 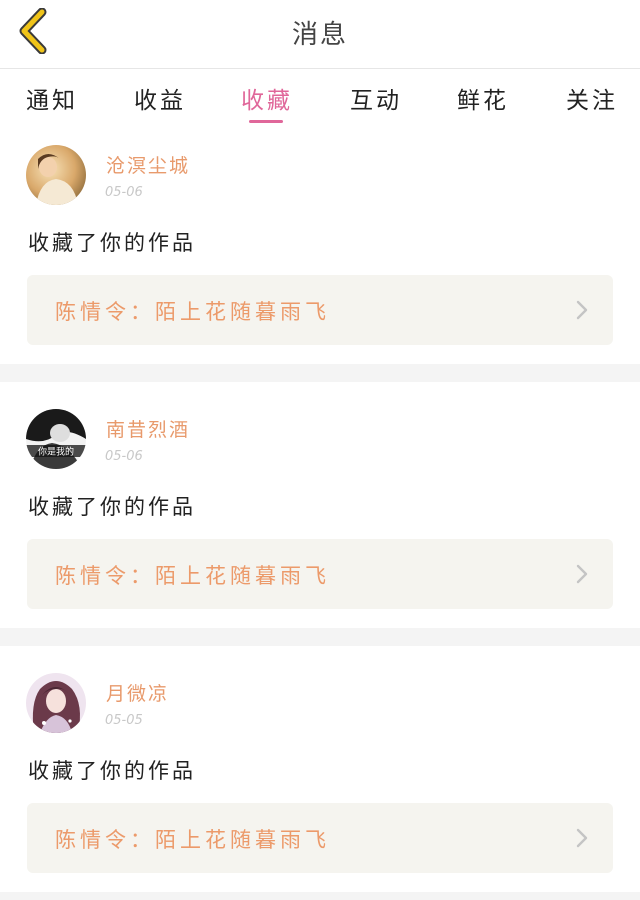 I want to click on avatar-caption: 你是我的, so click(x=56, y=452).